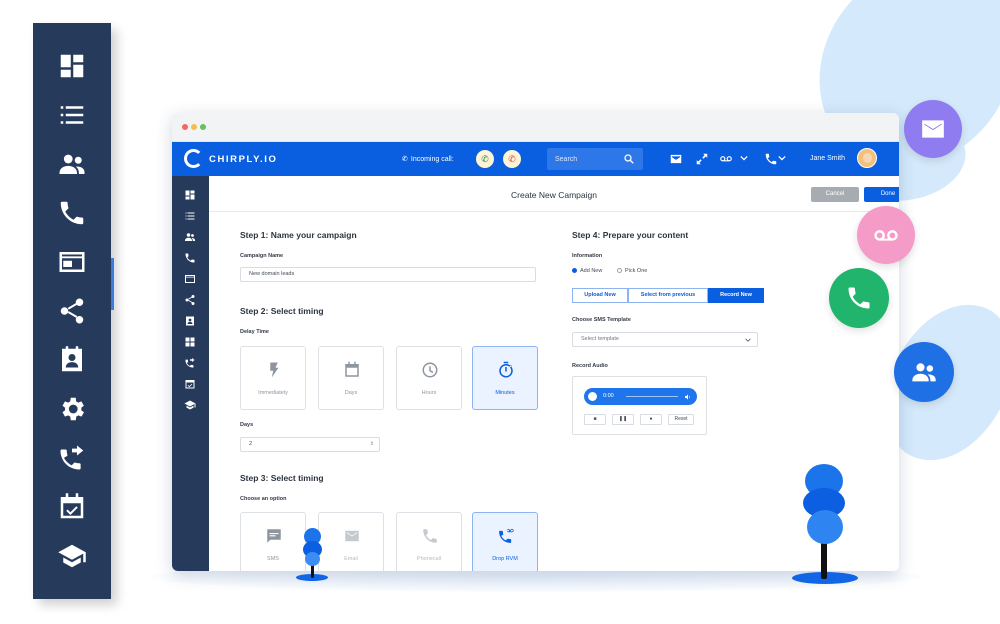 This screenshot has width=1000, height=624. I want to click on reset-button: Reset, so click(681, 419).